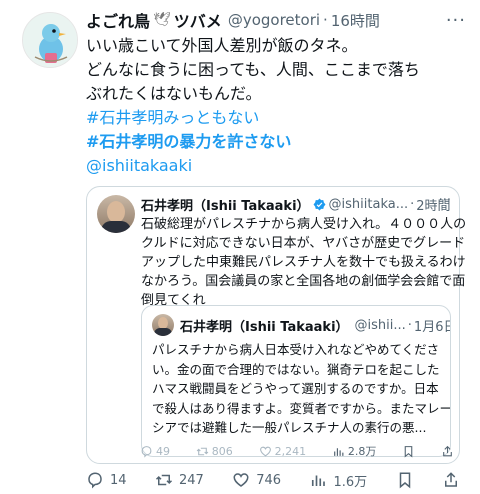 The width and height of the screenshot is (480, 494). I want to click on nested-text-line: パレスチナから病人日本受け入れなどやめてくださ, so click(296, 349).